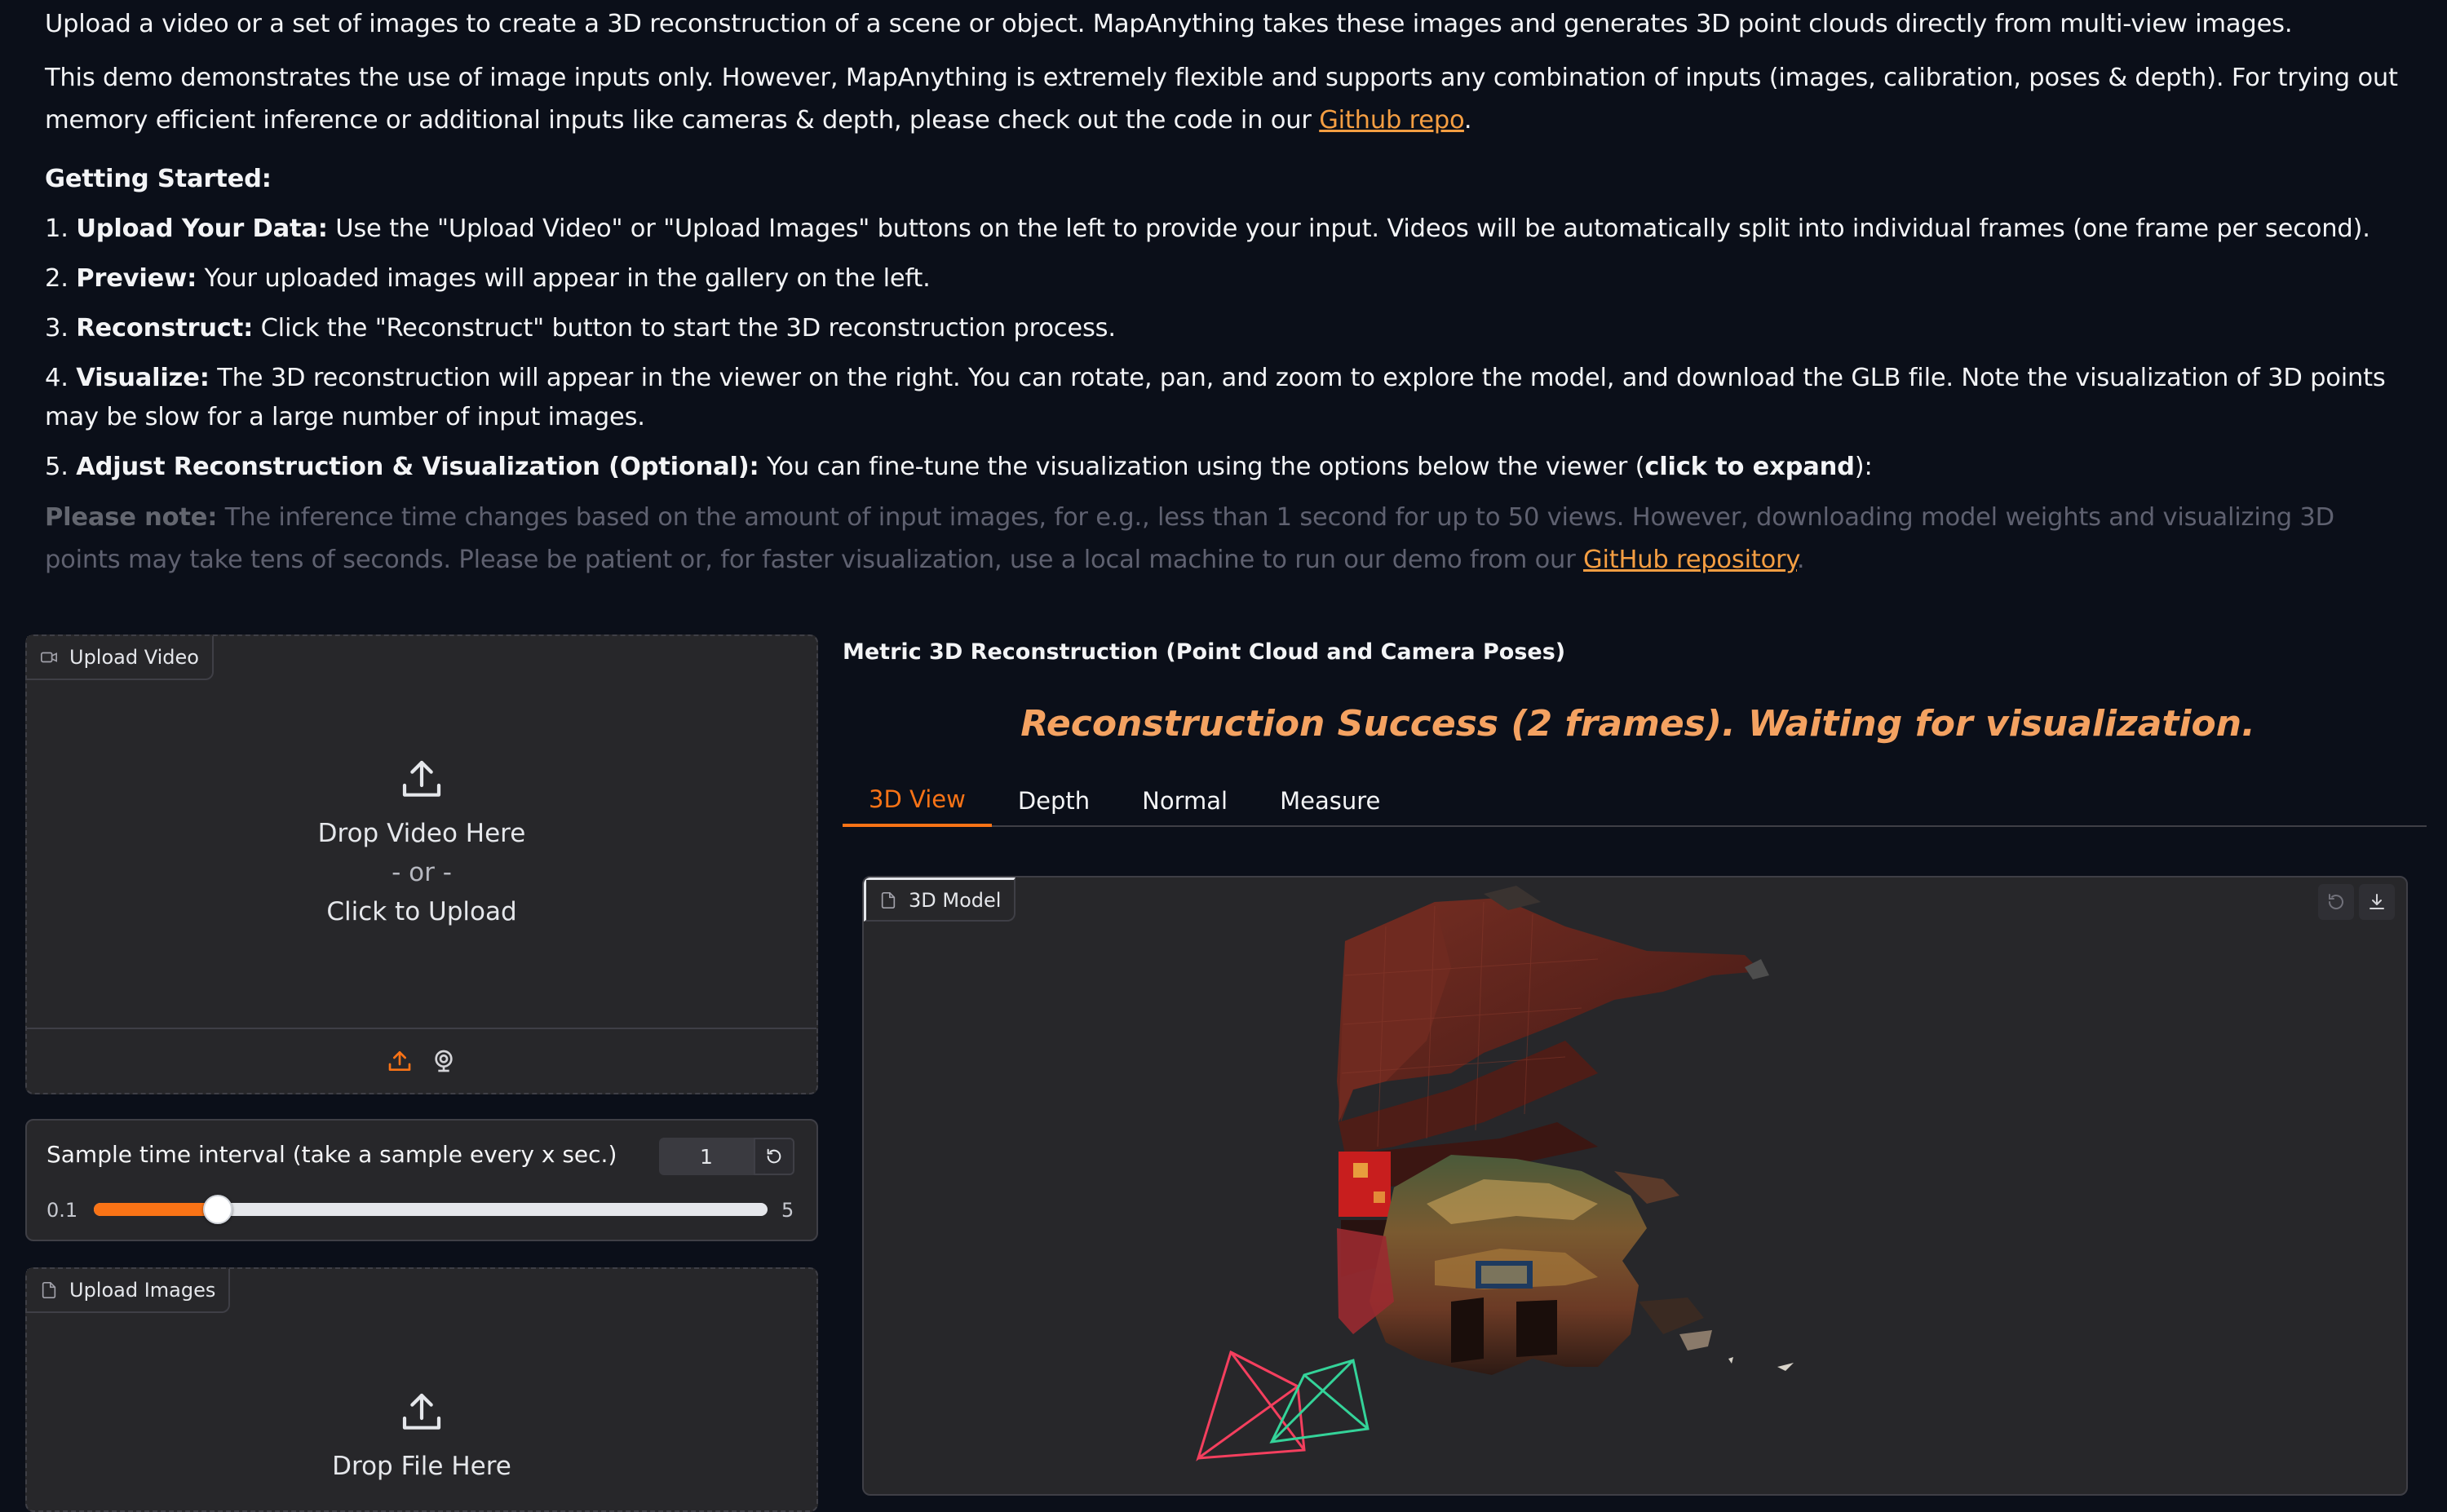 This screenshot has width=2447, height=1512. What do you see at coordinates (1635, 801) in the screenshot?
I see `viewer-tabs: 3D View Depth Normal Measure` at bounding box center [1635, 801].